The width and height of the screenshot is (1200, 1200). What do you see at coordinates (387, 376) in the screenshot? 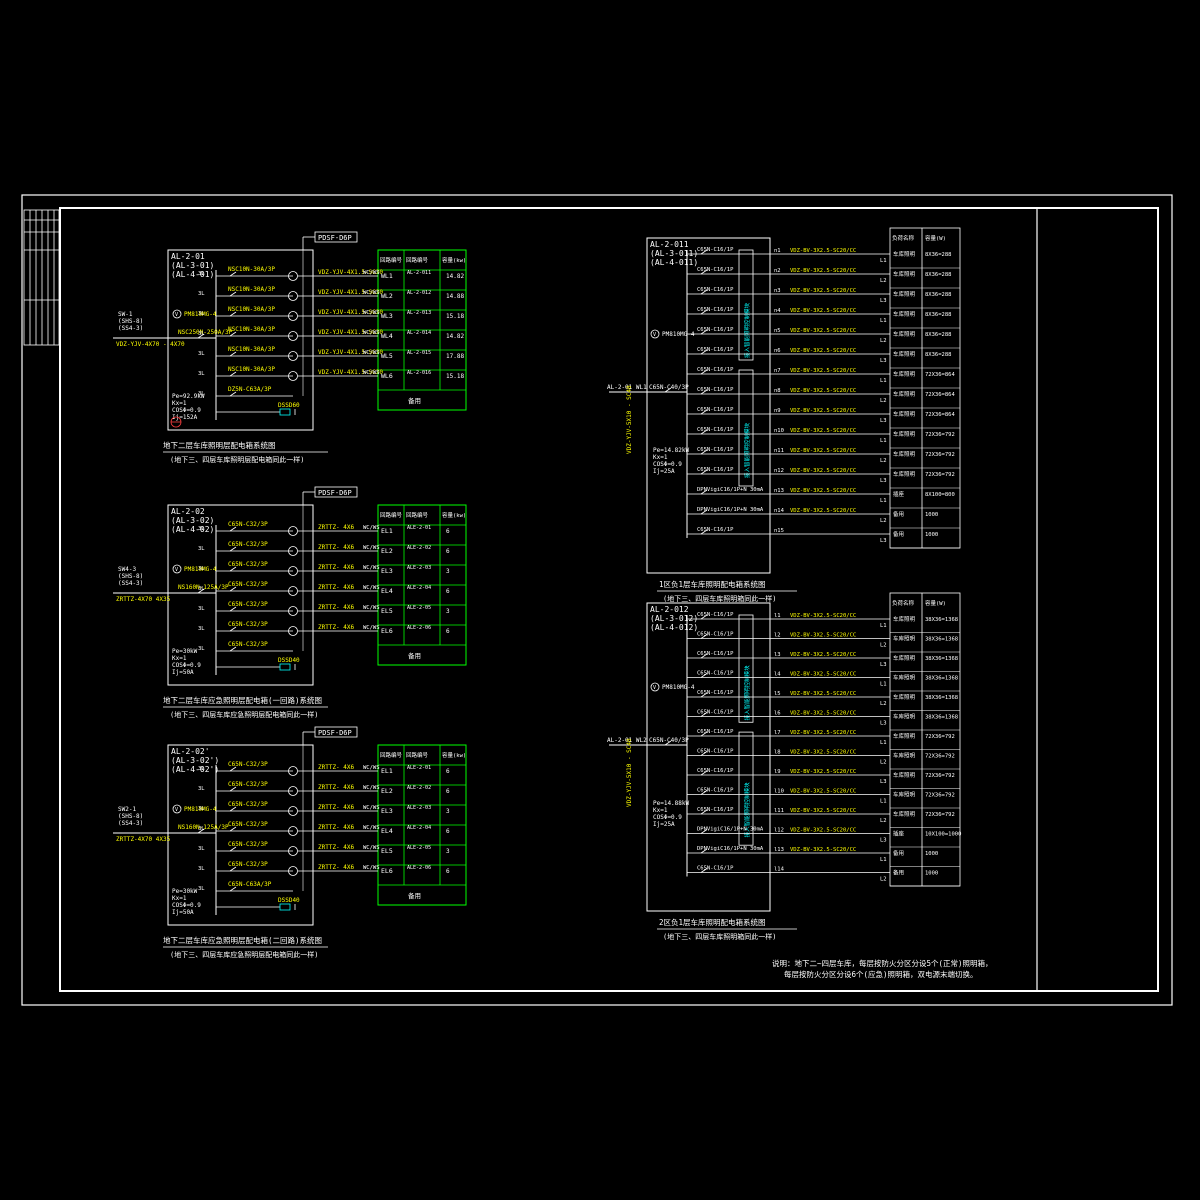
I see `circuit-number: WL6` at bounding box center [387, 376].